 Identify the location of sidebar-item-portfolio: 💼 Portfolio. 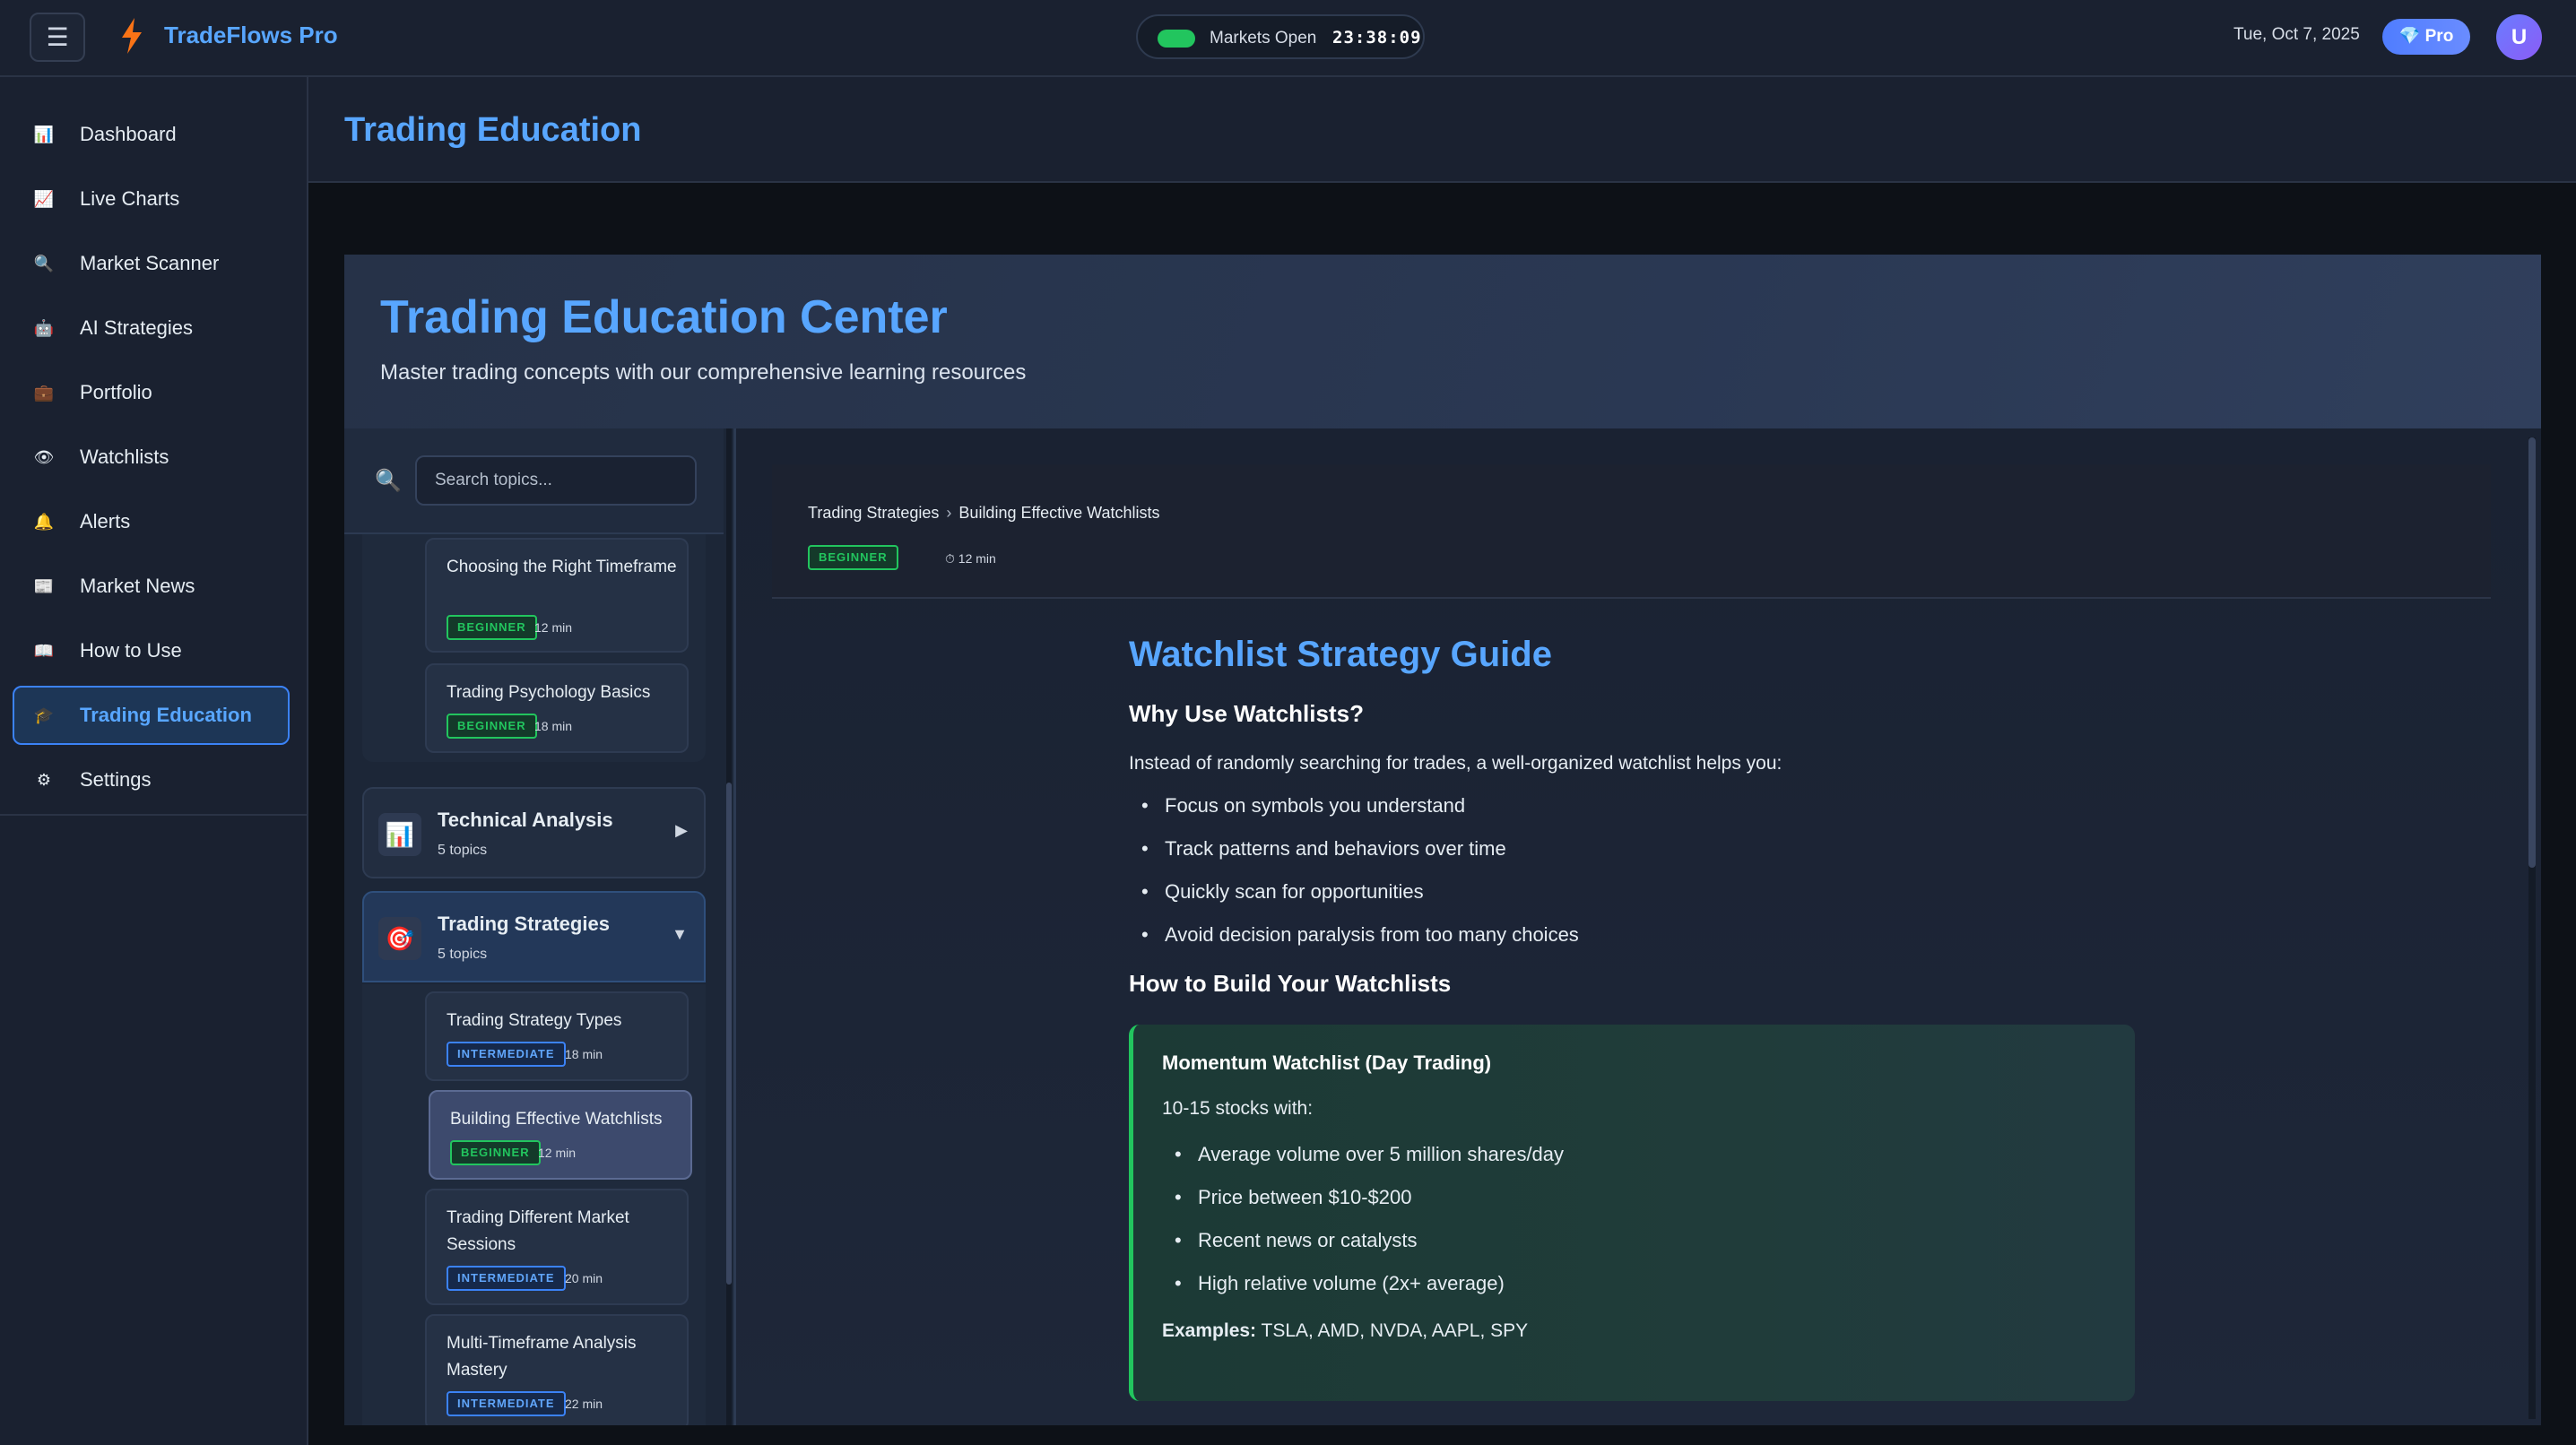
(151, 392).